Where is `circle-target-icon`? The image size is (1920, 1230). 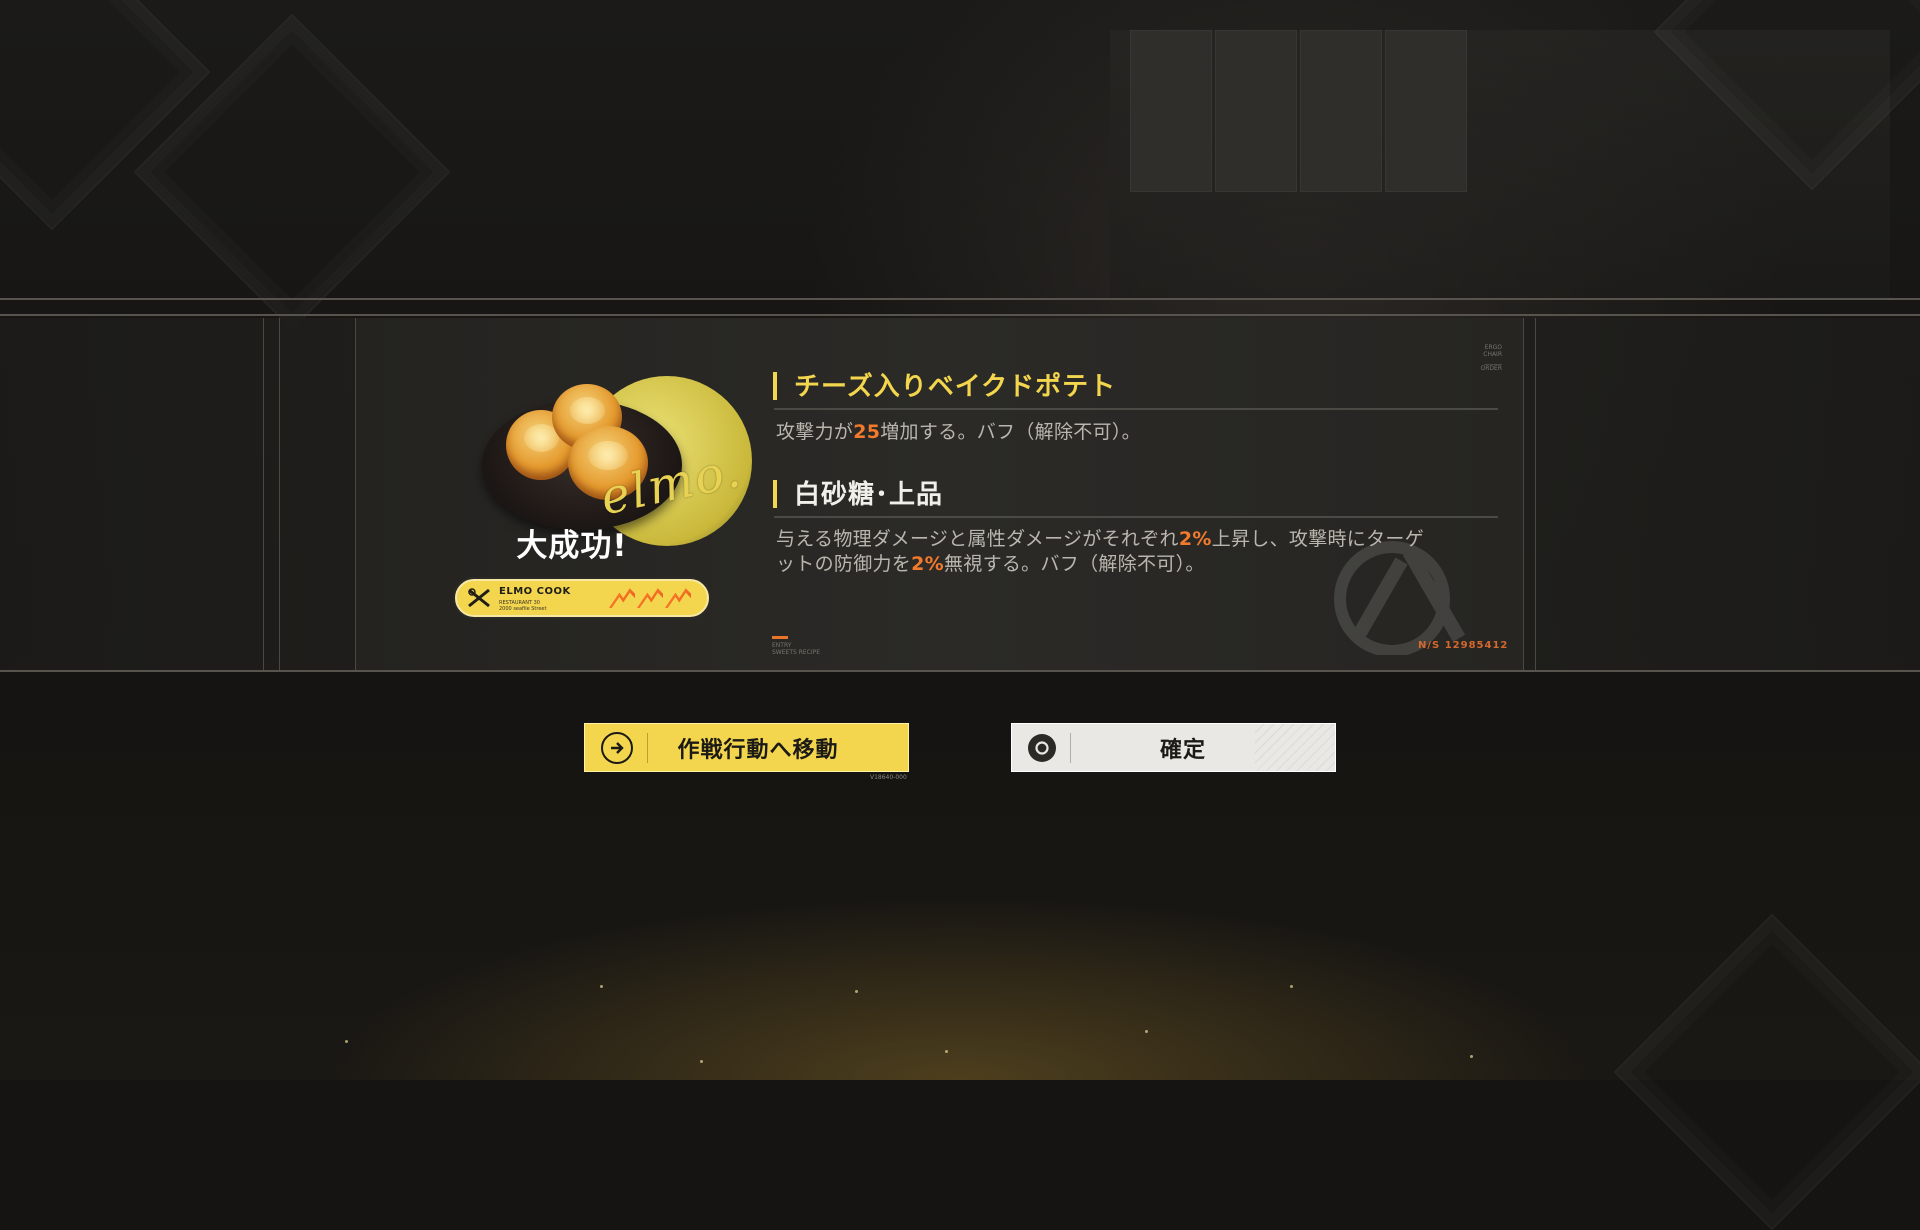
circle-target-icon is located at coordinates (1042, 747).